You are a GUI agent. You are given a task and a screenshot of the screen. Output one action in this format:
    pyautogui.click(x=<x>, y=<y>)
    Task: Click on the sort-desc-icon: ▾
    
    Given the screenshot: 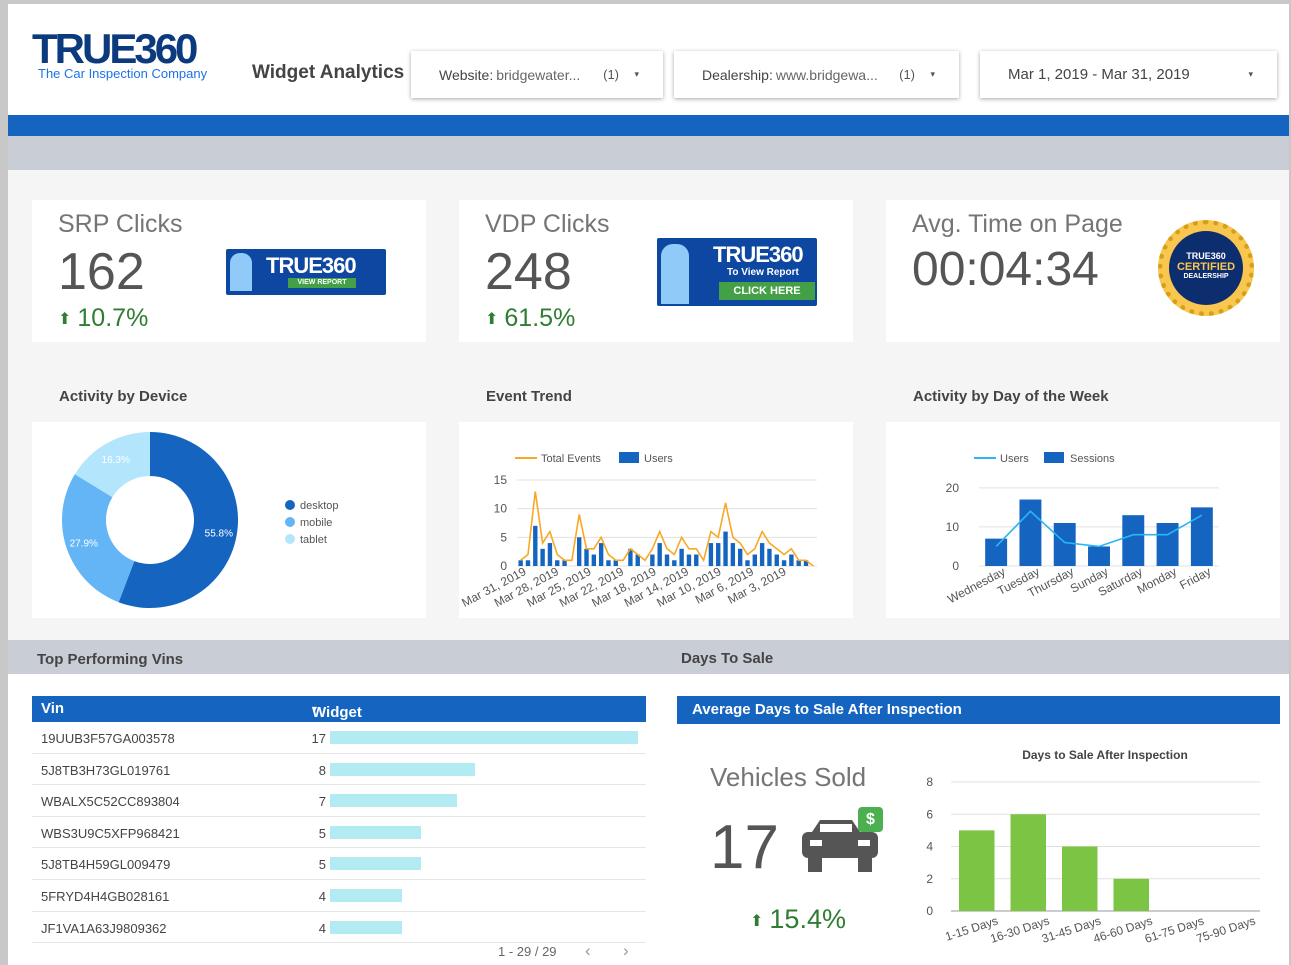 What is the action you would take?
    pyautogui.click(x=315, y=709)
    